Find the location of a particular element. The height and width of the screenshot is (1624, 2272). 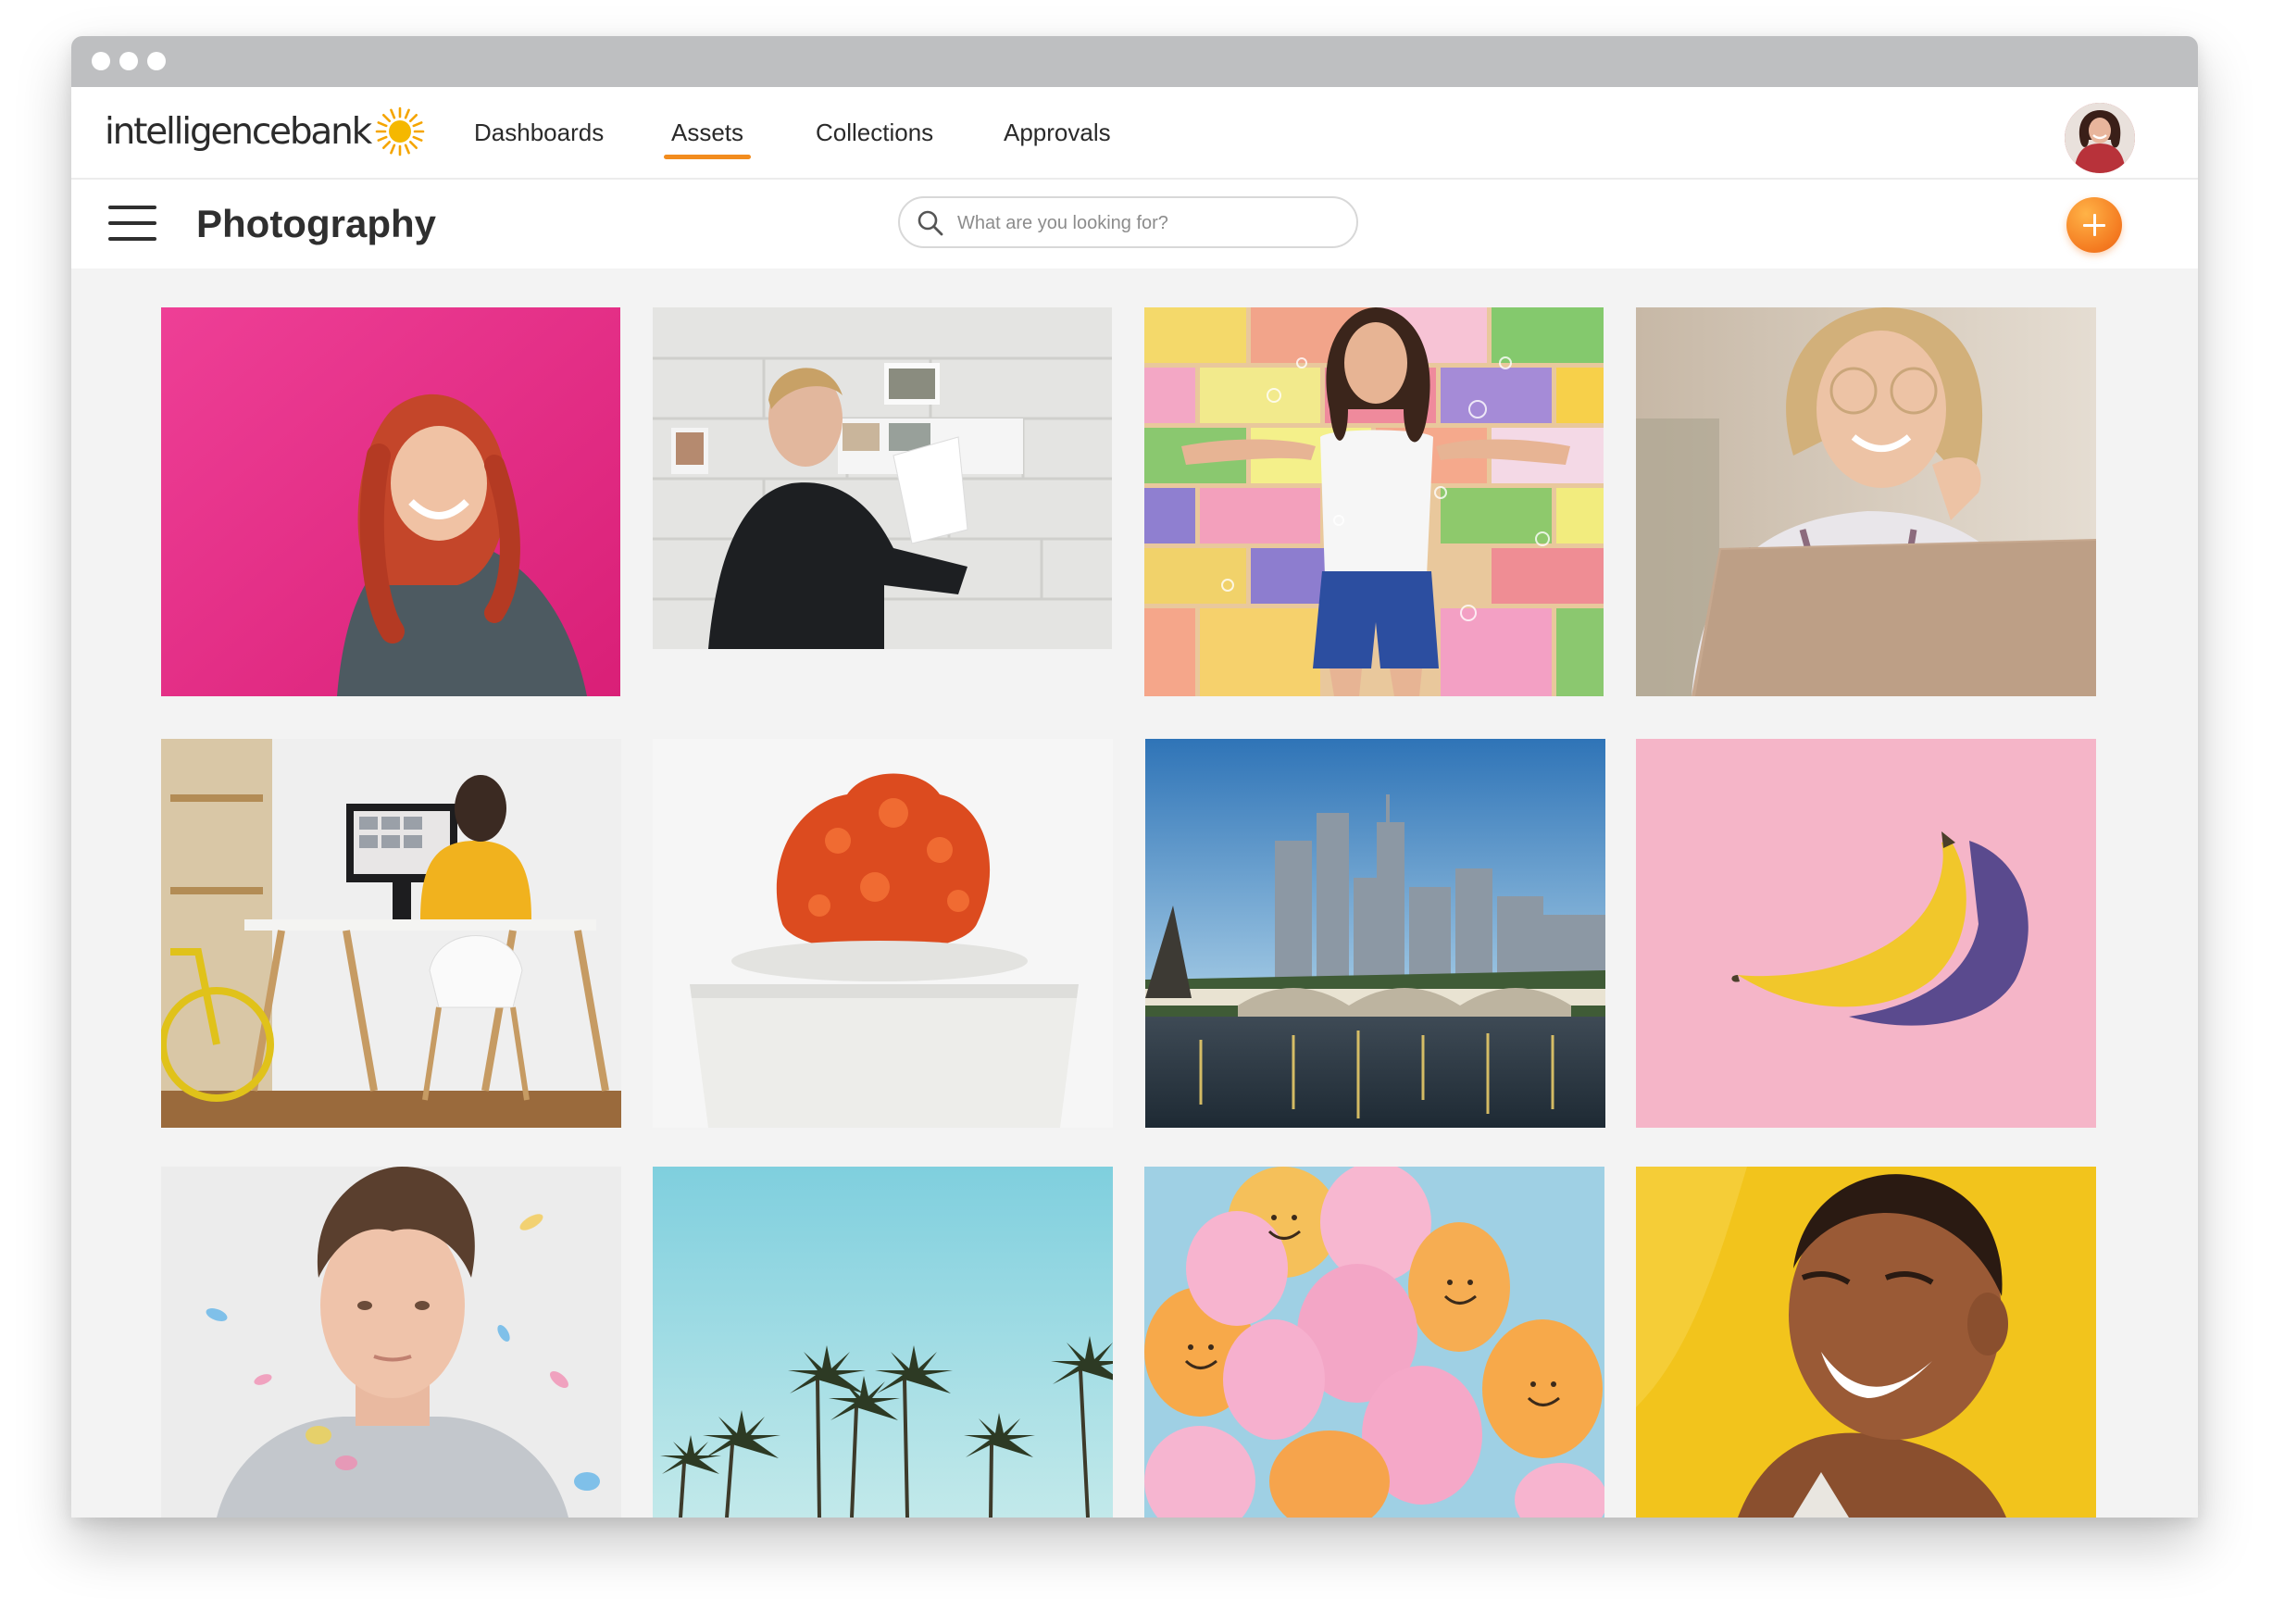

nav-approvals: Approvals is located at coordinates (1058, 132).